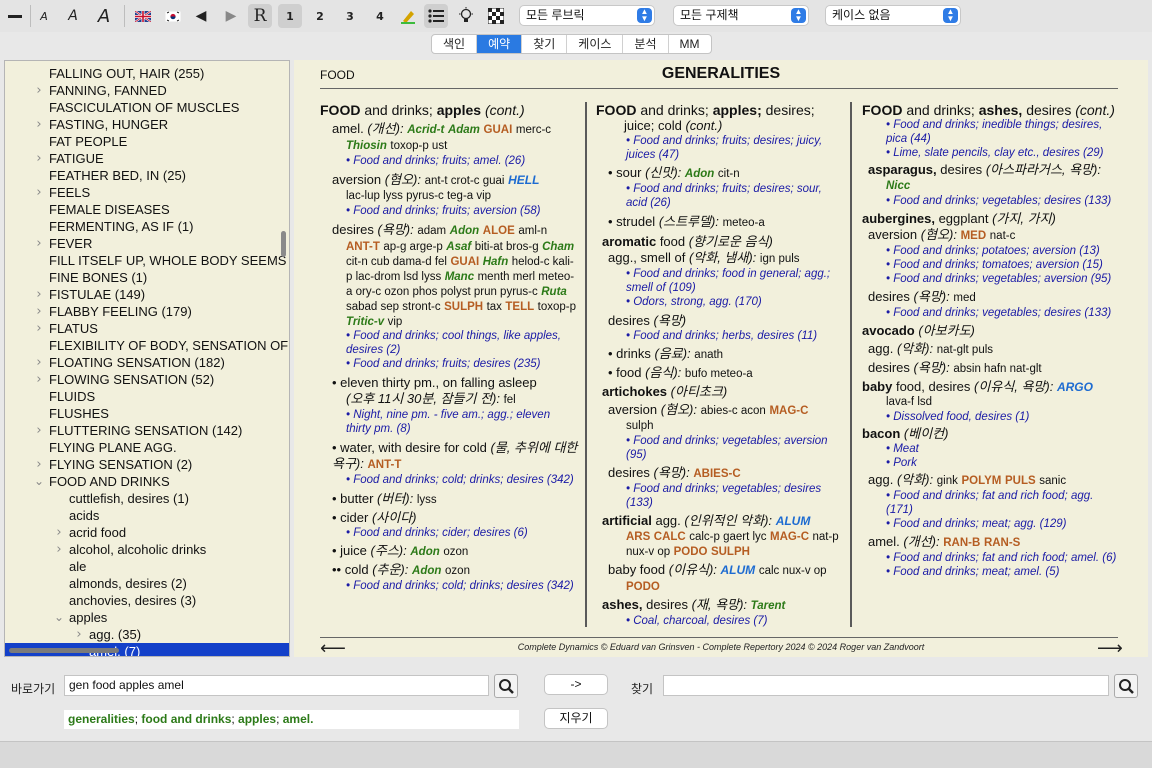 The width and height of the screenshot is (1152, 768). Describe the element at coordinates (44, 16) in the screenshot. I see `font-small-button: A` at that location.